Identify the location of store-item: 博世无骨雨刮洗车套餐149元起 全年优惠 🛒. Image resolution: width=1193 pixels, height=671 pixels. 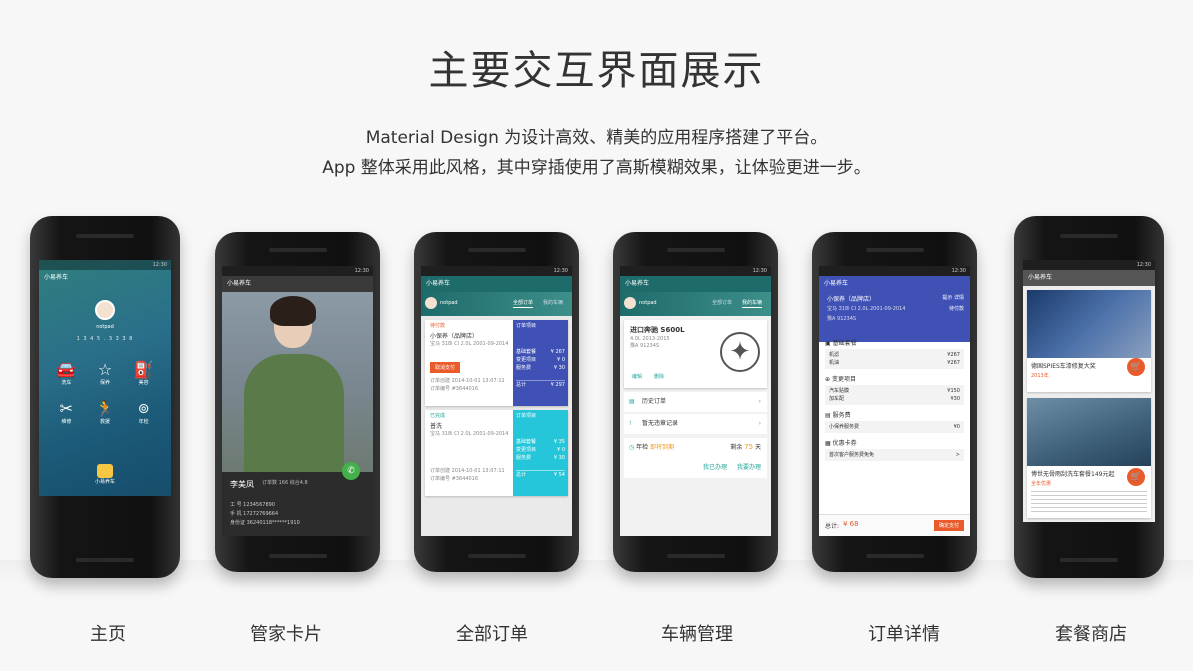
(1089, 458).